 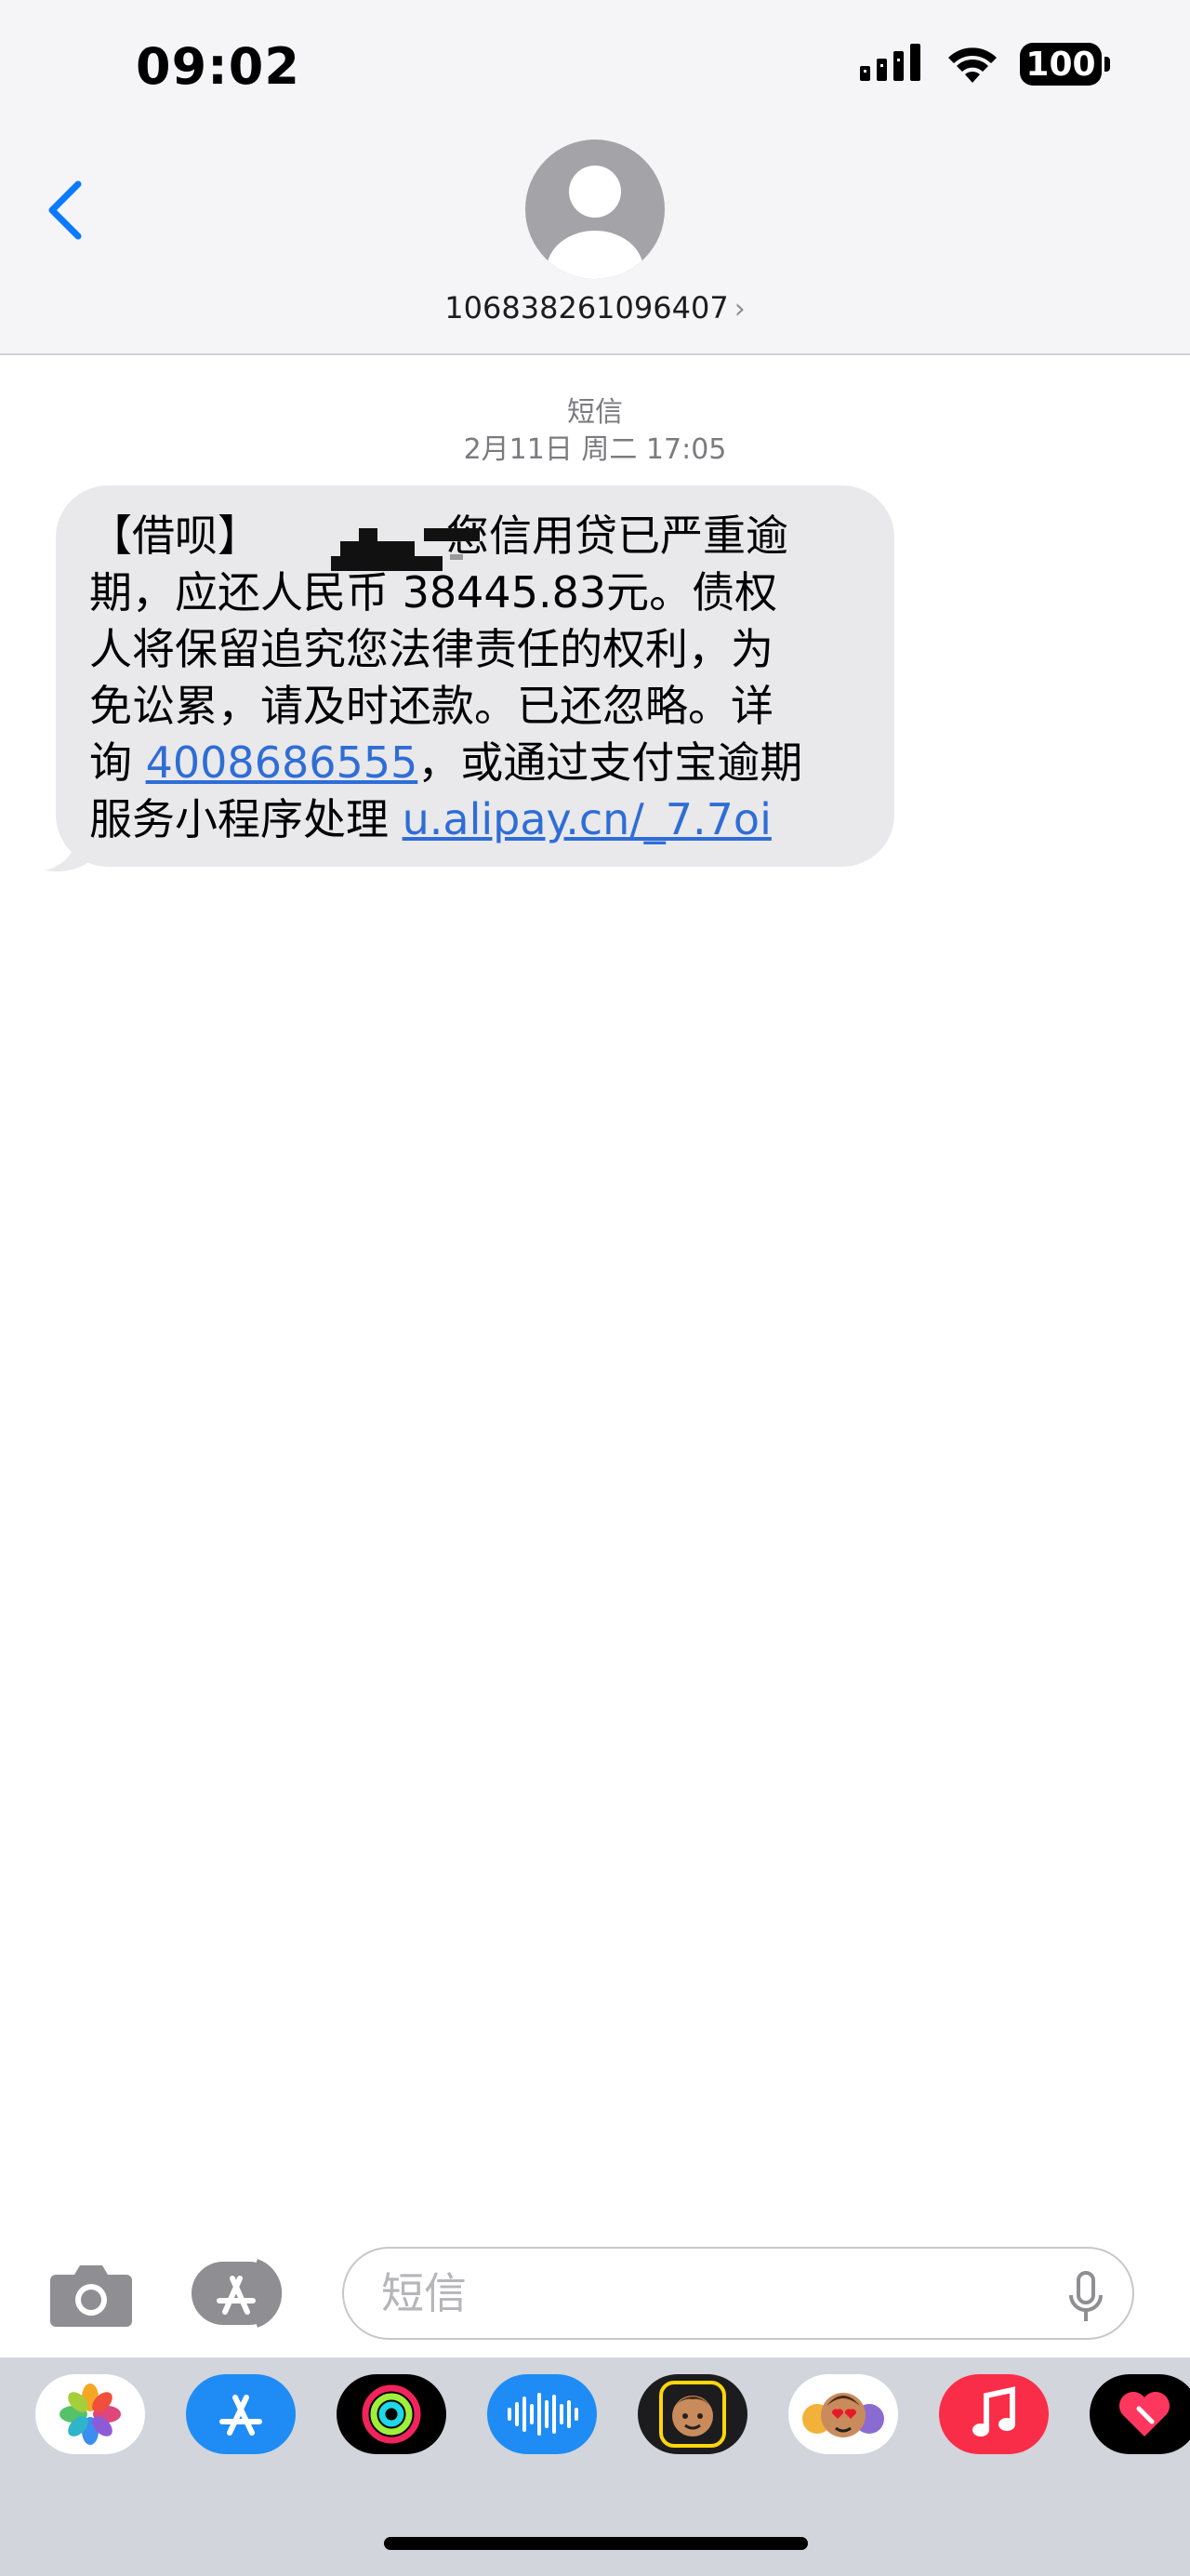 I want to click on compose-bar: 短信, so click(x=595, y=2294).